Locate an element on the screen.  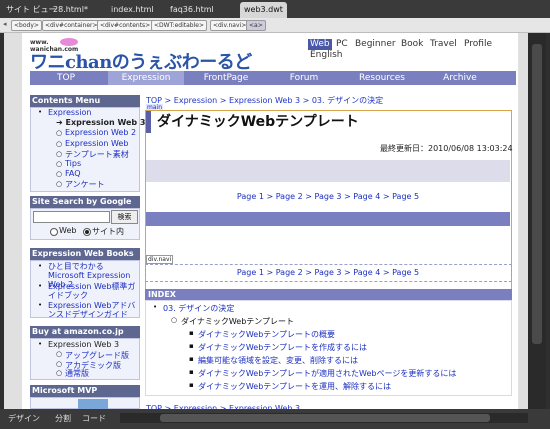
menu-item-expression-web-3: ➜ Expression Web 3 is located at coordinates (101, 122).